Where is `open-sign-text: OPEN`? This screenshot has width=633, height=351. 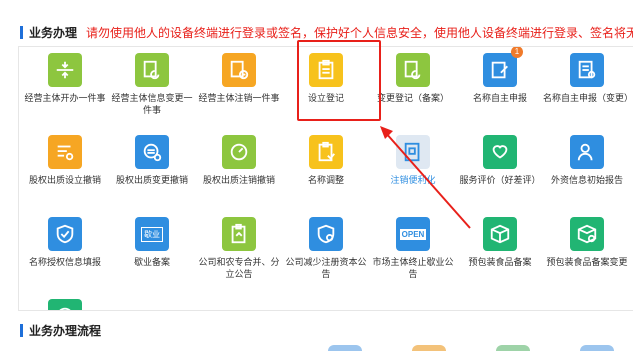
open-sign-text: OPEN is located at coordinates (413, 234).